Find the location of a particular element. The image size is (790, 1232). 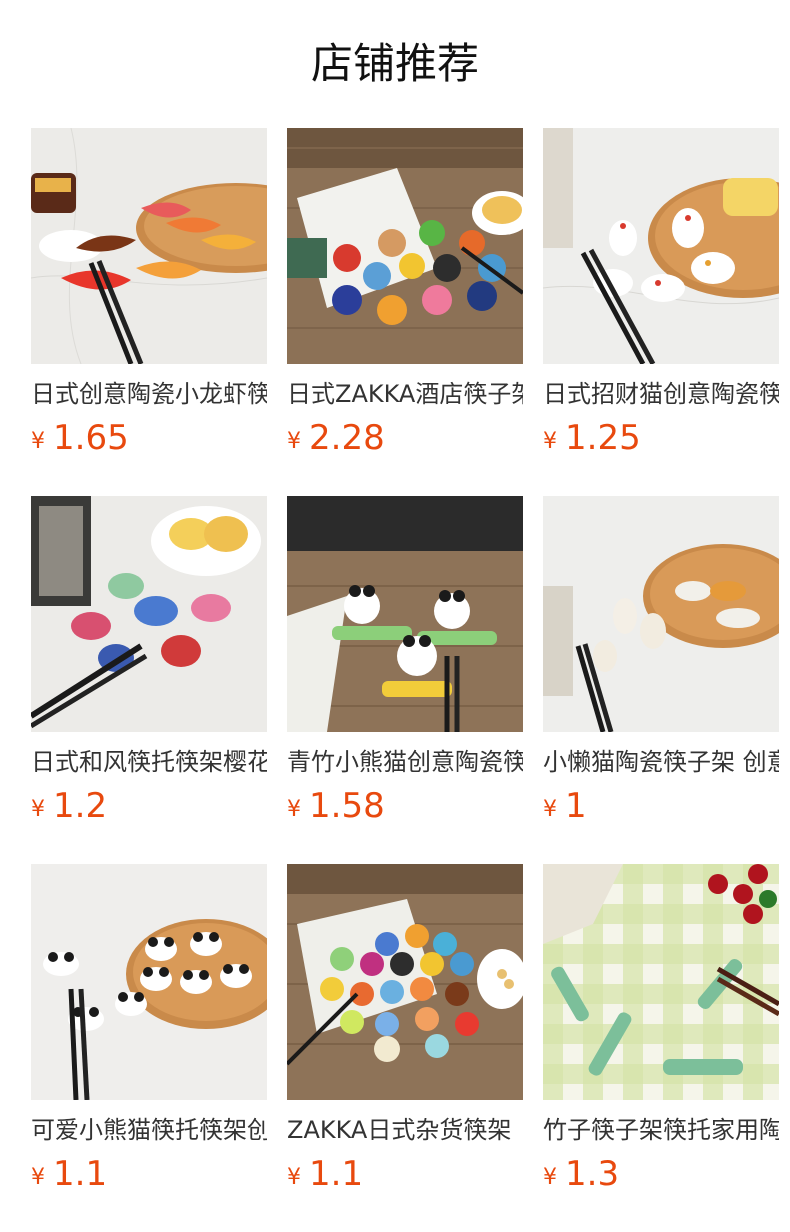

product-card: 小懒猫陶瓷筷子架 创意 ¥1 is located at coordinates (661, 680).